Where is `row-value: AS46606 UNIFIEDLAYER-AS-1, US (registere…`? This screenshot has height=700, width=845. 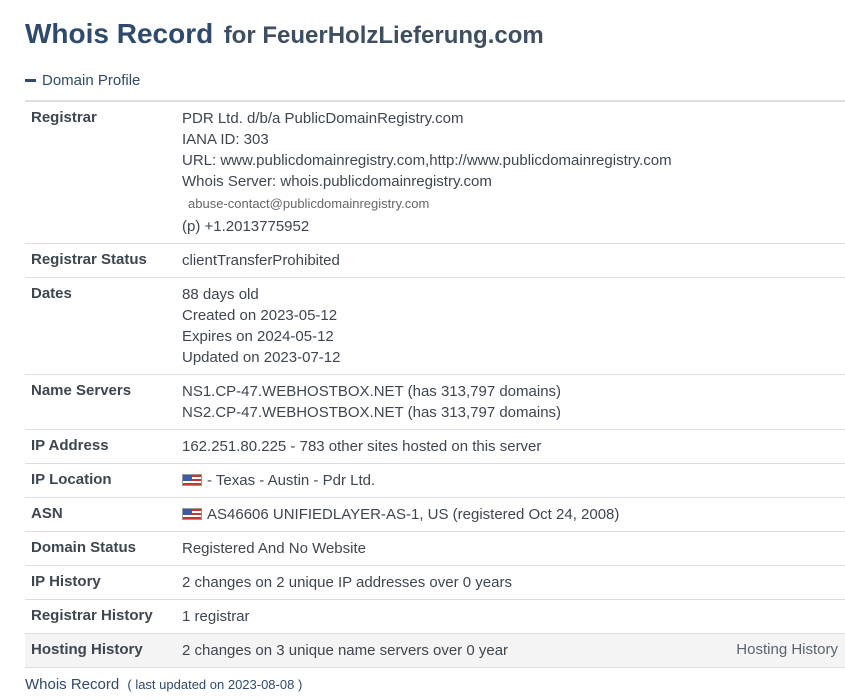
row-value: AS46606 UNIFIEDLAYER-AS-1, US (registere… is located at coordinates (513, 514).